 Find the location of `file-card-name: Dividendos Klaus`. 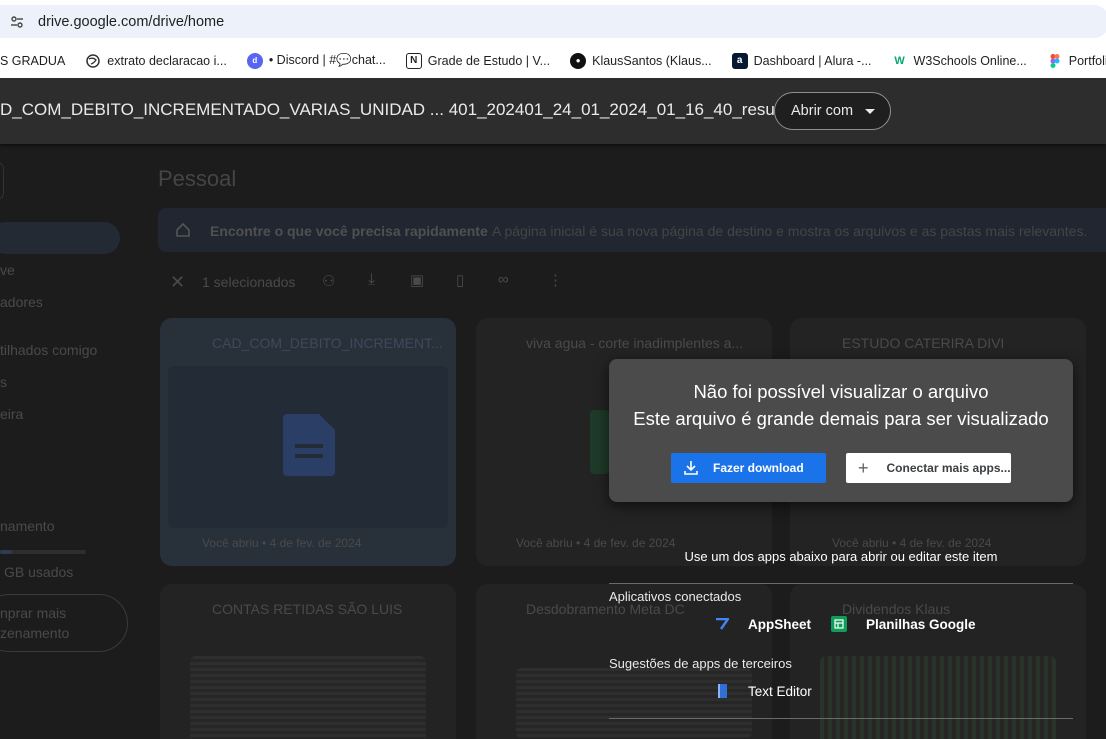

file-card-name: Dividendos Klaus is located at coordinates (896, 609).